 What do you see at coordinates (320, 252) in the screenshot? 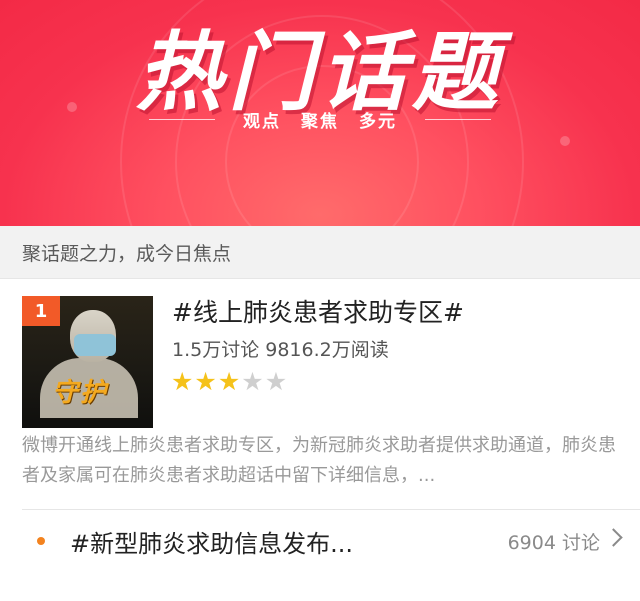
I see `section-header: 聚话题之力，成今日焦点` at bounding box center [320, 252].